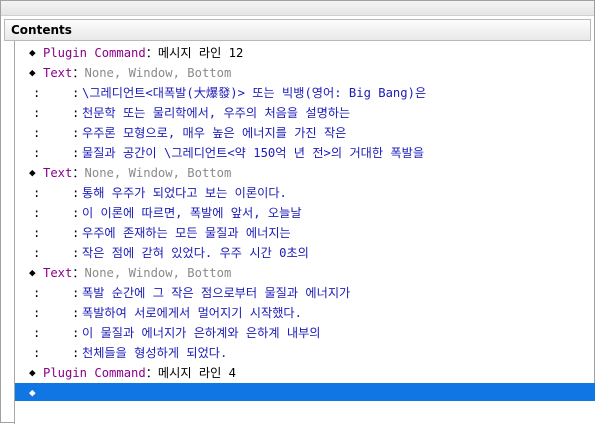 Image resolution: width=595 pixels, height=424 pixels. What do you see at coordinates (155, 353) in the screenshot?
I see `message-text: 천체들을 형성하게 되었다.` at bounding box center [155, 353].